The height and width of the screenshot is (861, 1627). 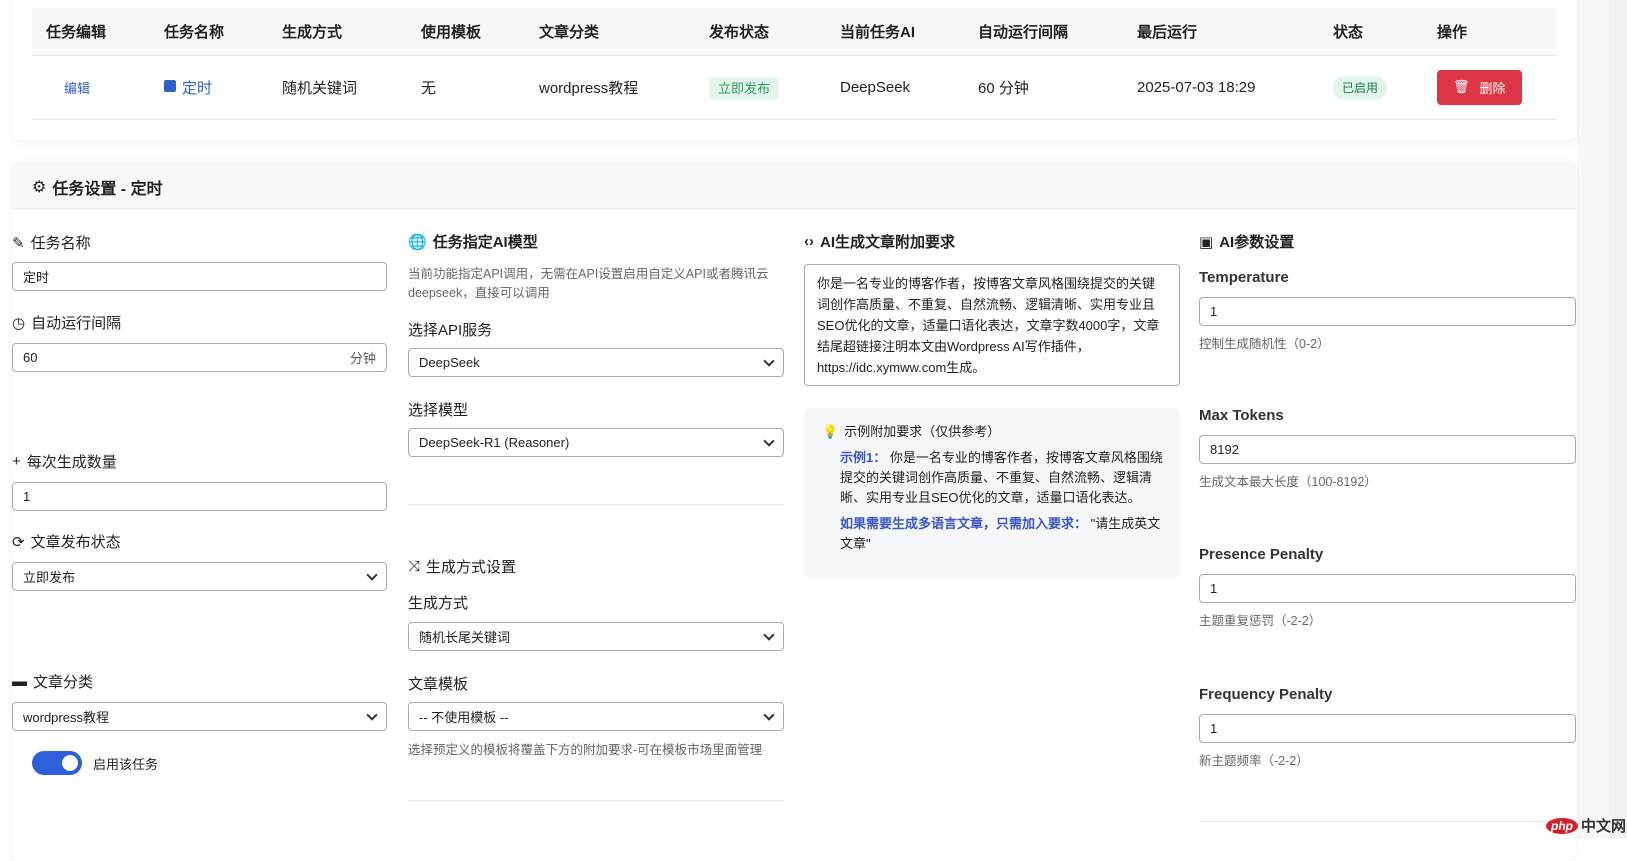 I want to click on label-text: 每次生成数量, so click(x=71, y=462).